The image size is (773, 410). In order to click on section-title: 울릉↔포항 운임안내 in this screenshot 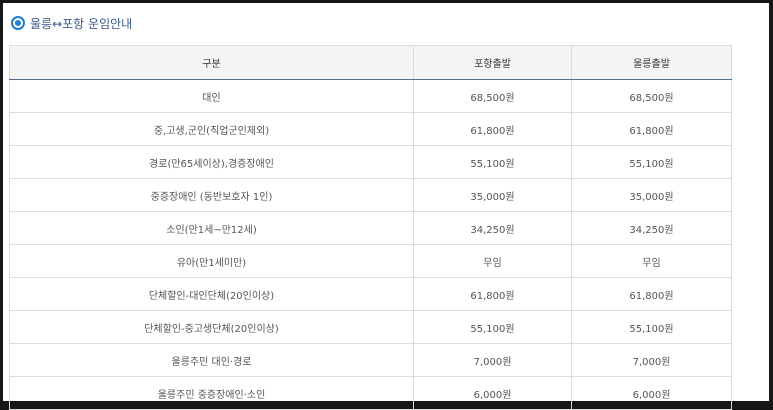, I will do `click(71, 23)`.